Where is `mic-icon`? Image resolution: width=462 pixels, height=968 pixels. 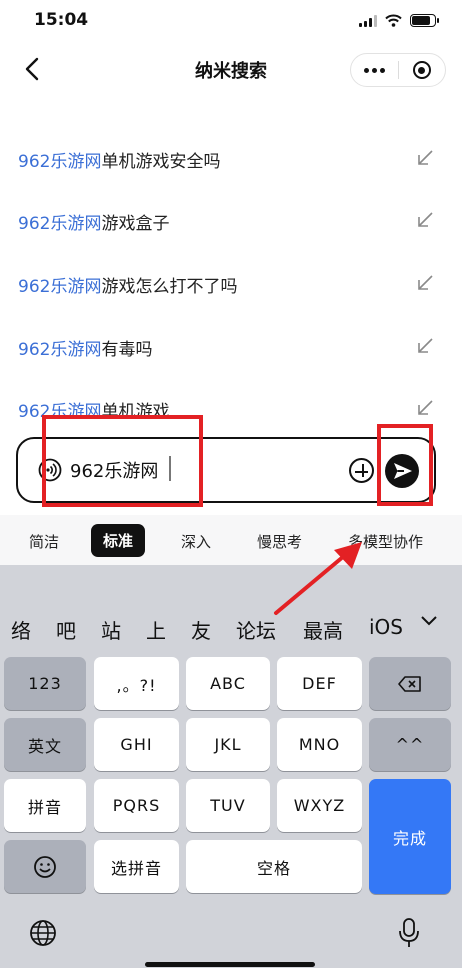
mic-icon is located at coordinates (409, 933).